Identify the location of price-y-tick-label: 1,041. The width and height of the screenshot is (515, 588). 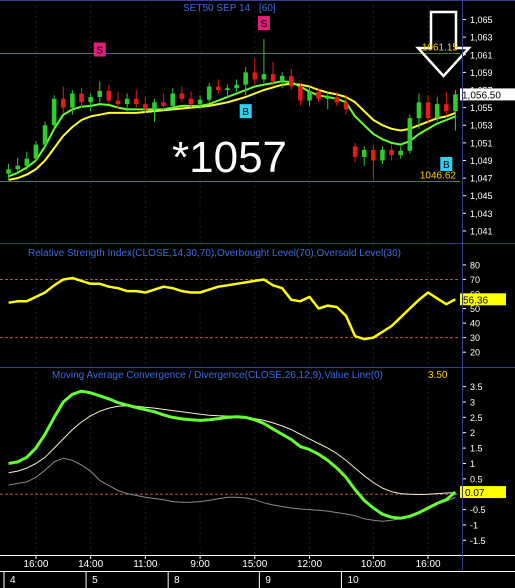
(481, 231).